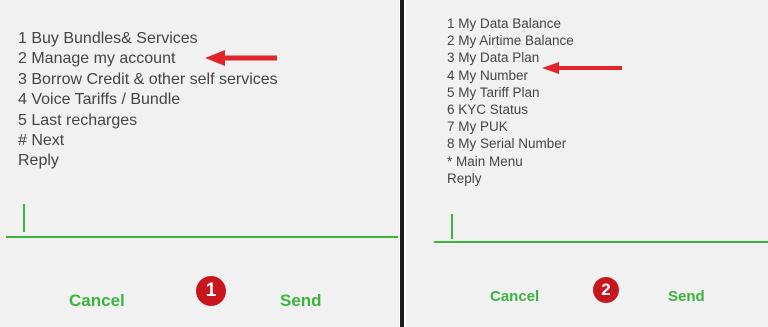 This screenshot has height=327, width=768. Describe the element at coordinates (507, 144) in the screenshot. I see `menu-option-serial-number: 8 My Serial Number` at that location.